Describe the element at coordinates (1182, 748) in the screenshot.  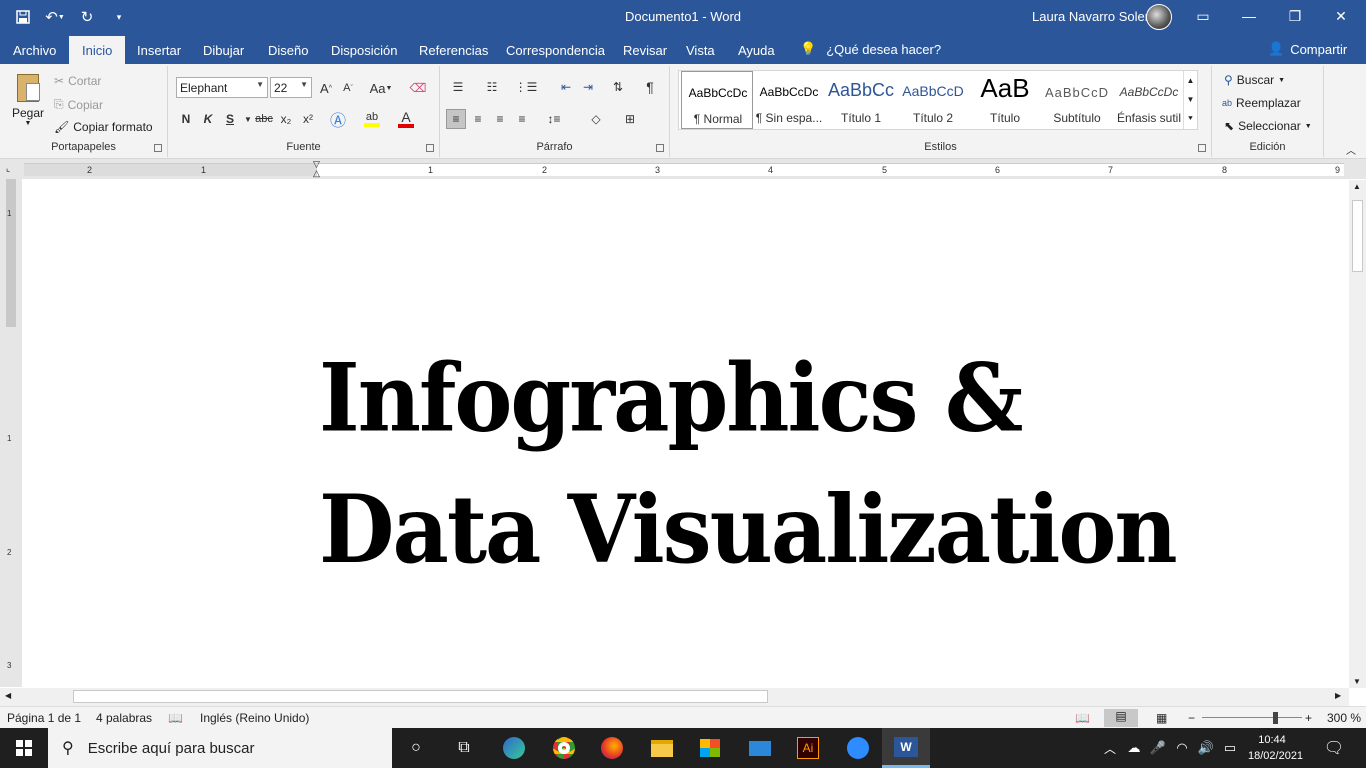
I see `wifi-icon: ◠` at that location.